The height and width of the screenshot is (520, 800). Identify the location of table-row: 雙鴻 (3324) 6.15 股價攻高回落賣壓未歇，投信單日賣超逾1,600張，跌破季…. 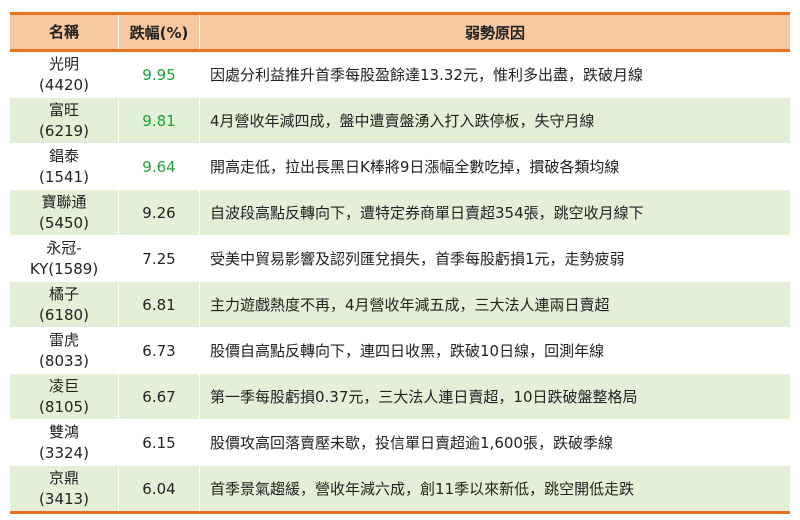
(400, 442).